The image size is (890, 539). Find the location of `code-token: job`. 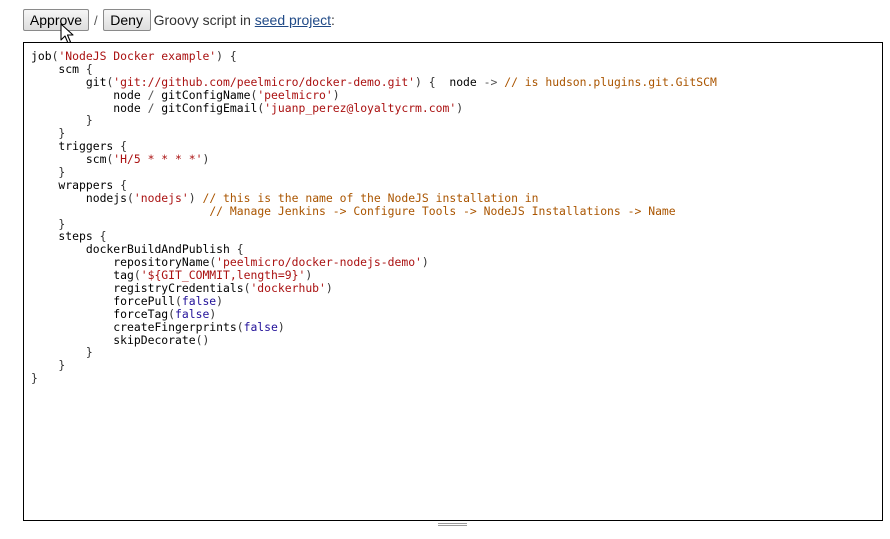

code-token: job is located at coordinates (41, 56).